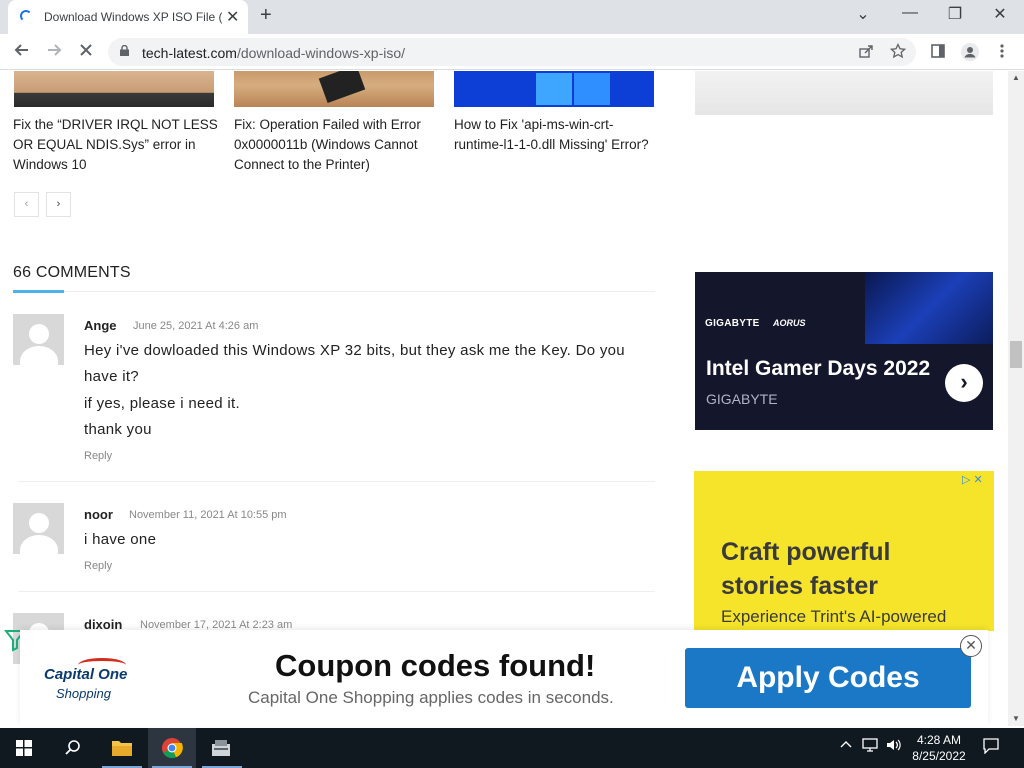 The image size is (1024, 768). What do you see at coordinates (910, 13) in the screenshot?
I see `minimize-button: —` at bounding box center [910, 13].